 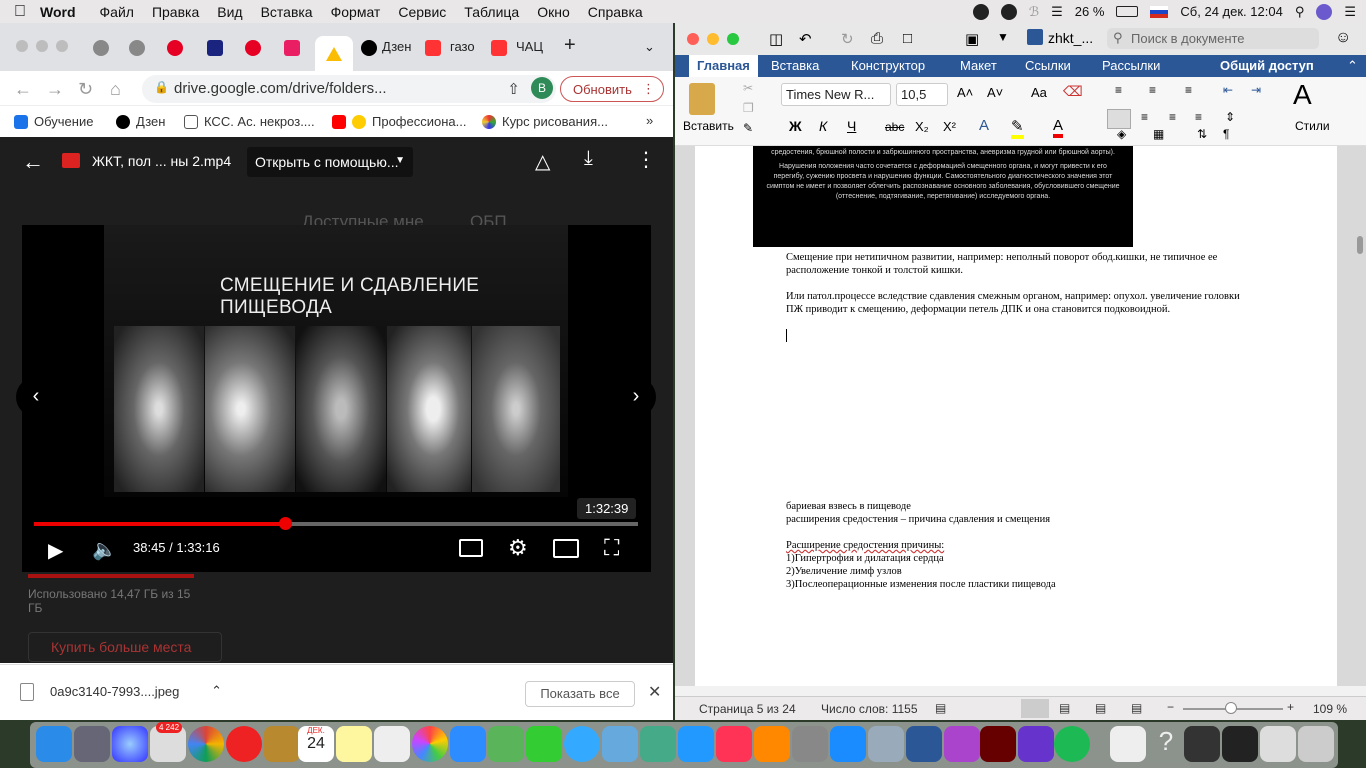 I want to click on tab-a, so click(x=215, y=48).